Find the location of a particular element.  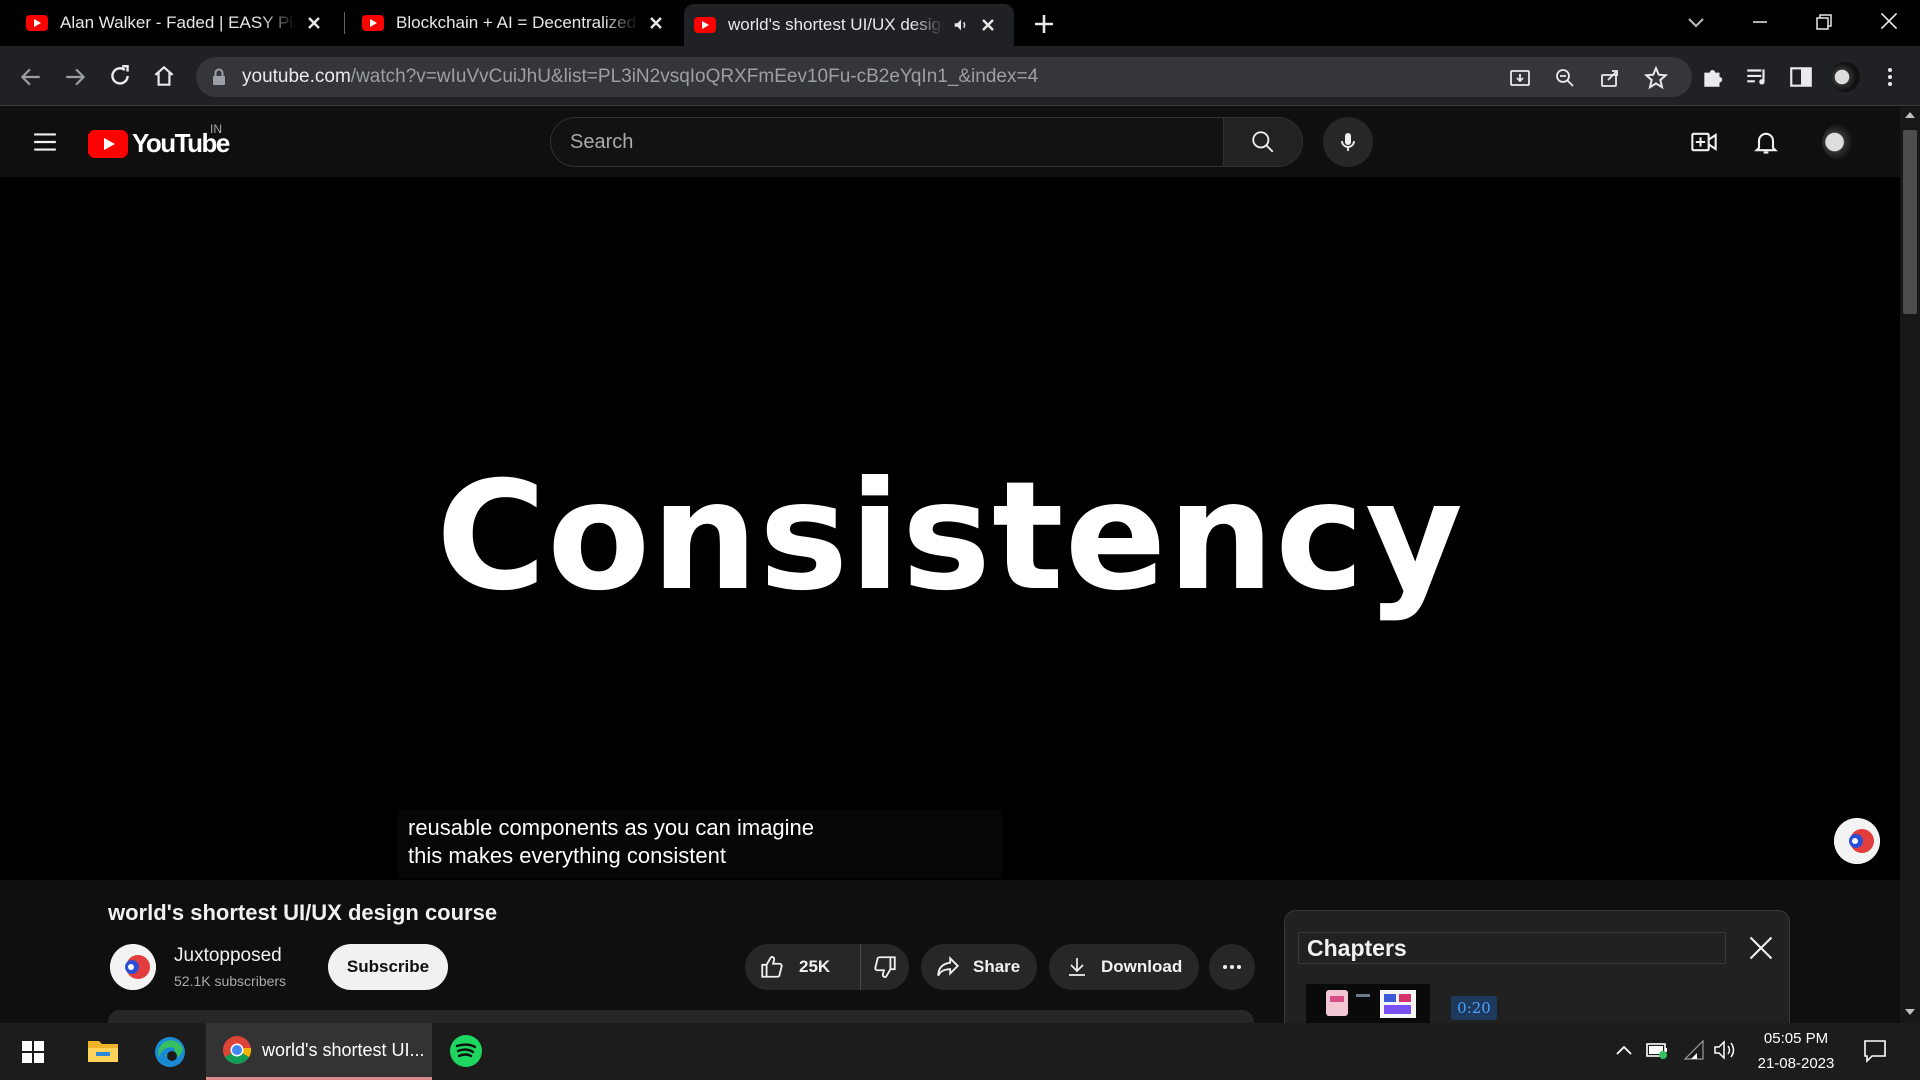

taskbar-clock-date: 21-08-2023 is located at coordinates (1796, 1063).